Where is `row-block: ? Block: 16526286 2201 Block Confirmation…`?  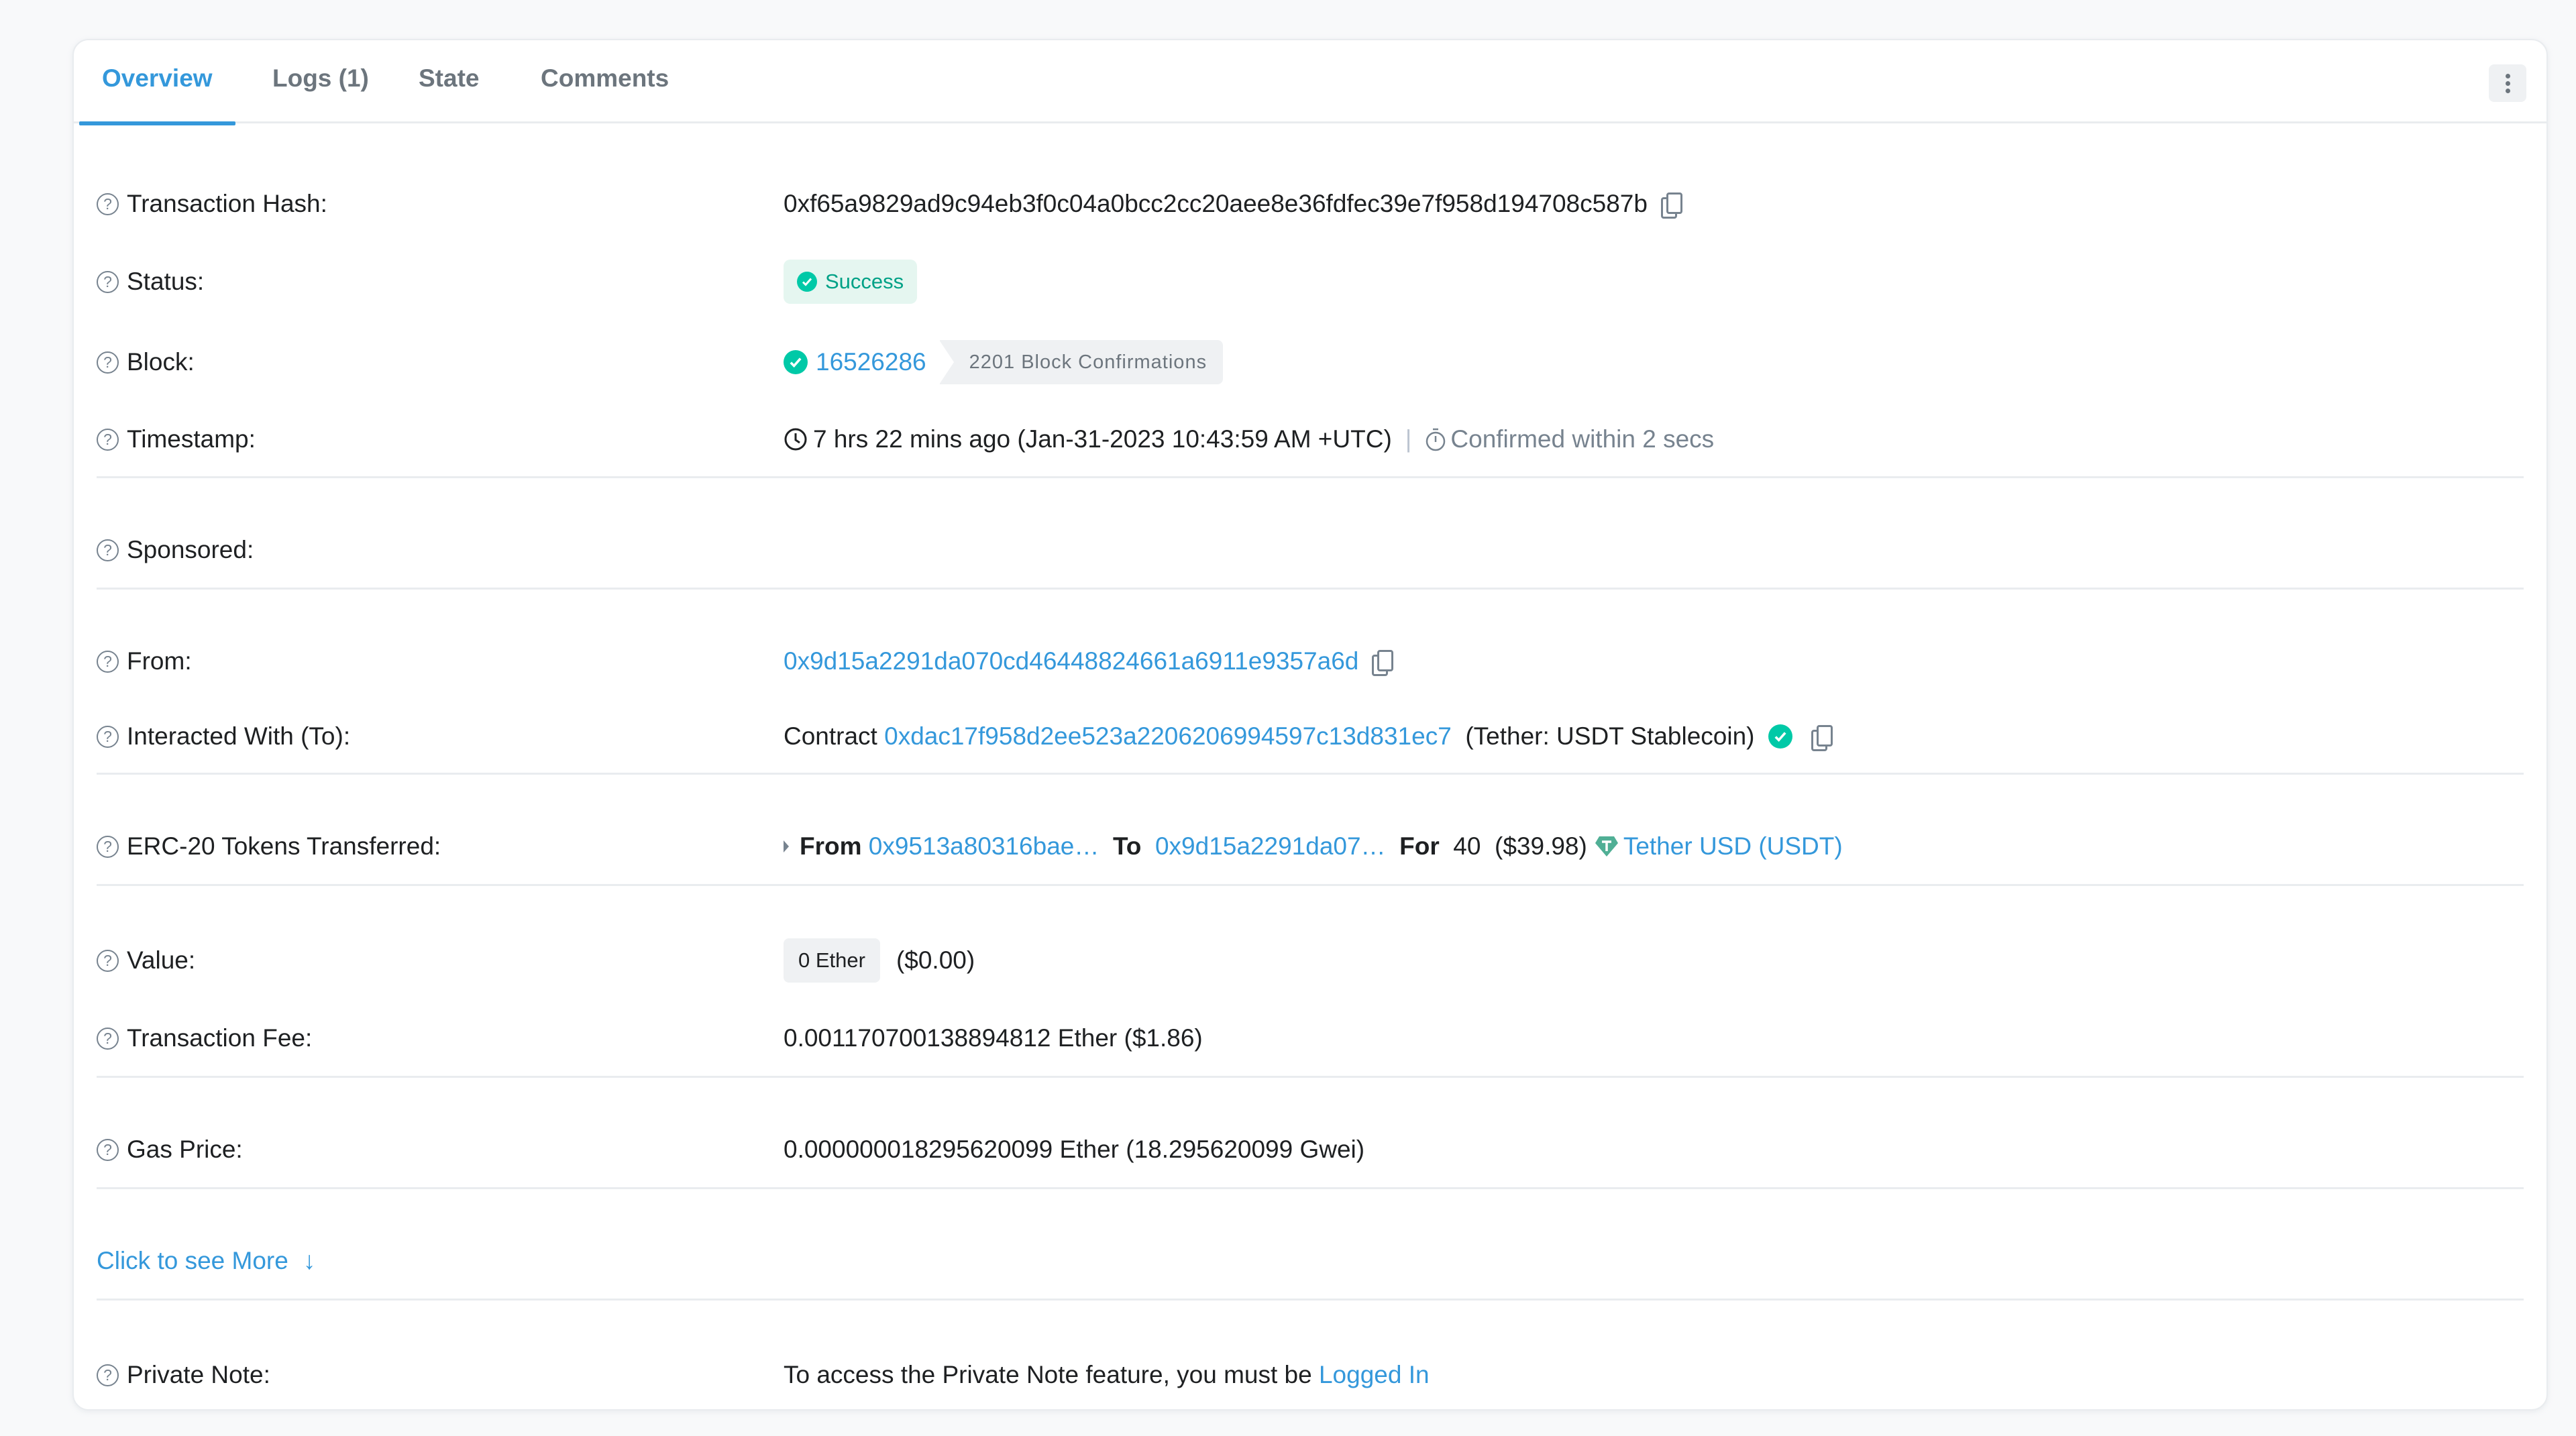
row-block: ? Block: 16526286 2201 Block Confirmation… is located at coordinates (1310, 362).